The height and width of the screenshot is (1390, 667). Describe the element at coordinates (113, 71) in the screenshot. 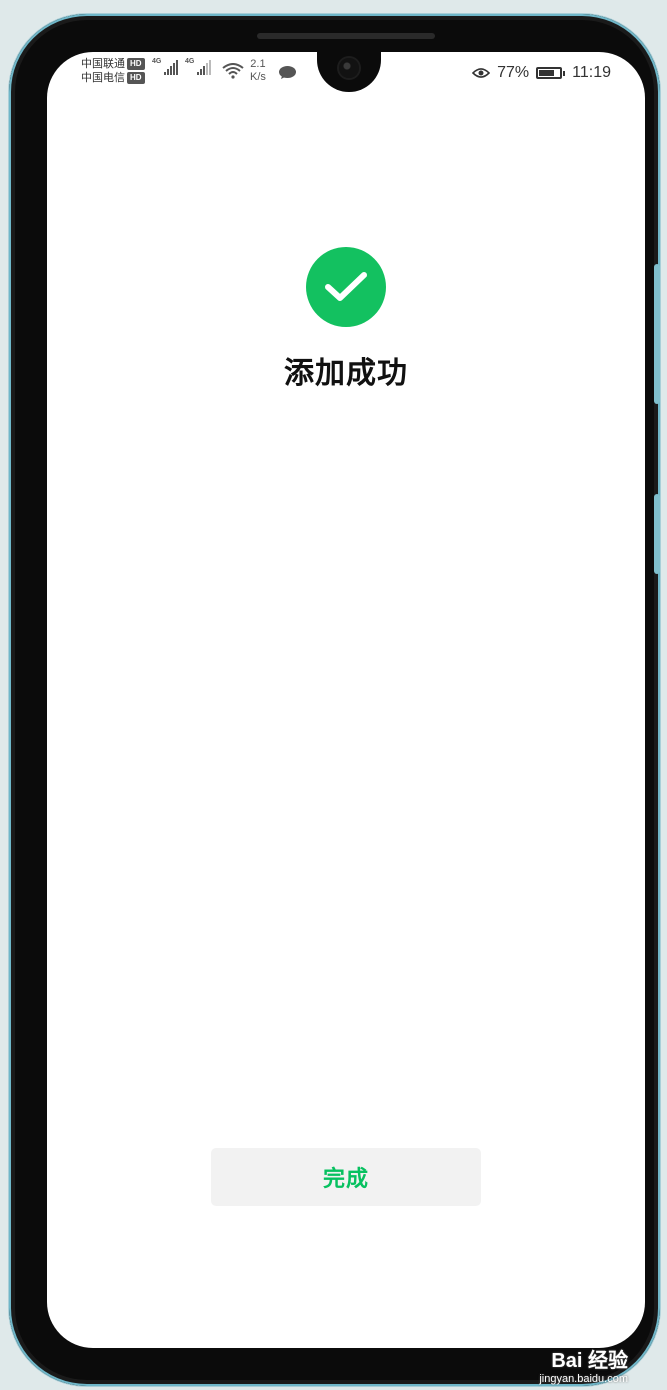

I see `carrier-info: 中国联通 HD 中国电信 HD` at that location.